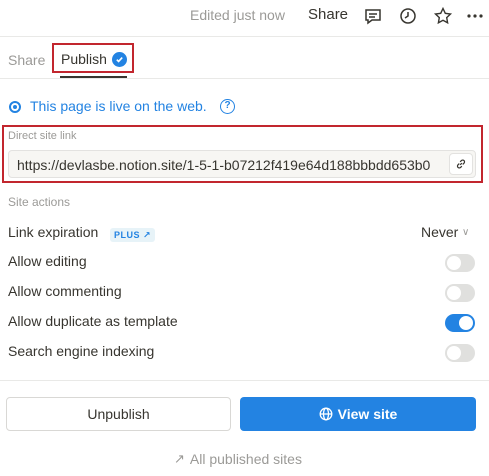 The image size is (489, 476). I want to click on link-icon, so click(461, 164).